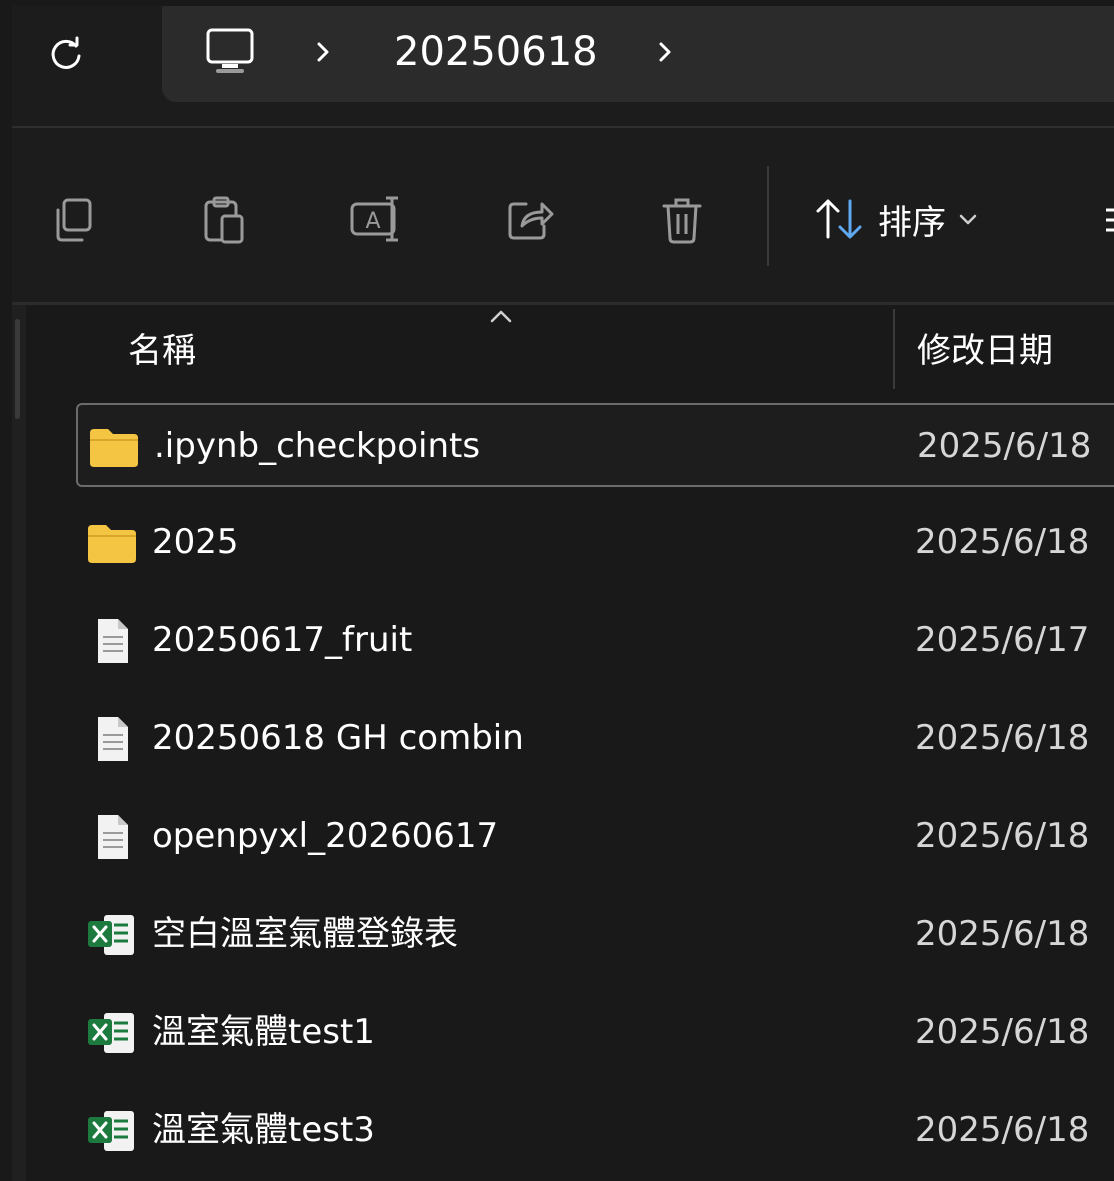 Image resolution: width=1114 pixels, height=1181 pixels. What do you see at coordinates (768, 216) in the screenshot?
I see `toolbar-separator` at bounding box center [768, 216].